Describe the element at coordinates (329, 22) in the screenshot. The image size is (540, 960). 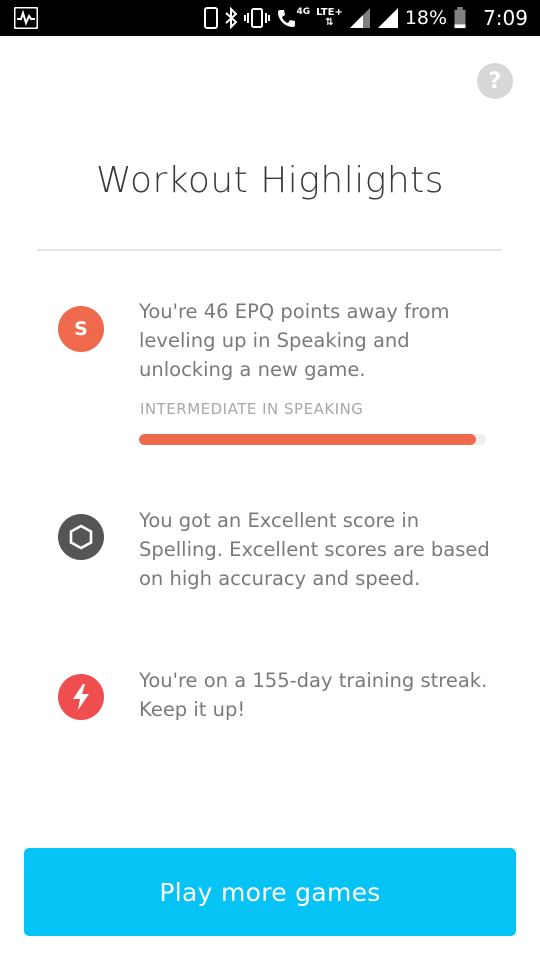
I see `data-arrows-icon: ⇅` at that location.